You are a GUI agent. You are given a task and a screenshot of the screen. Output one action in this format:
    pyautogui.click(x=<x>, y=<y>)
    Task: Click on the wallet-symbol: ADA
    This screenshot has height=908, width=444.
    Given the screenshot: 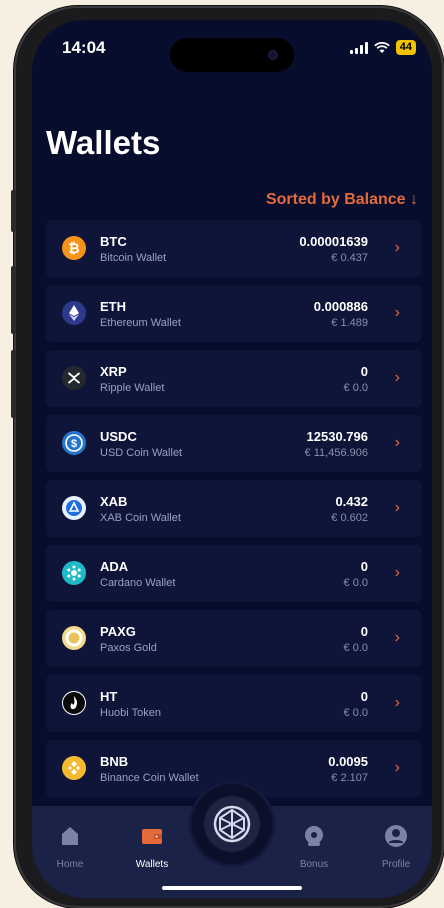 What is the action you would take?
    pyautogui.click(x=114, y=566)
    